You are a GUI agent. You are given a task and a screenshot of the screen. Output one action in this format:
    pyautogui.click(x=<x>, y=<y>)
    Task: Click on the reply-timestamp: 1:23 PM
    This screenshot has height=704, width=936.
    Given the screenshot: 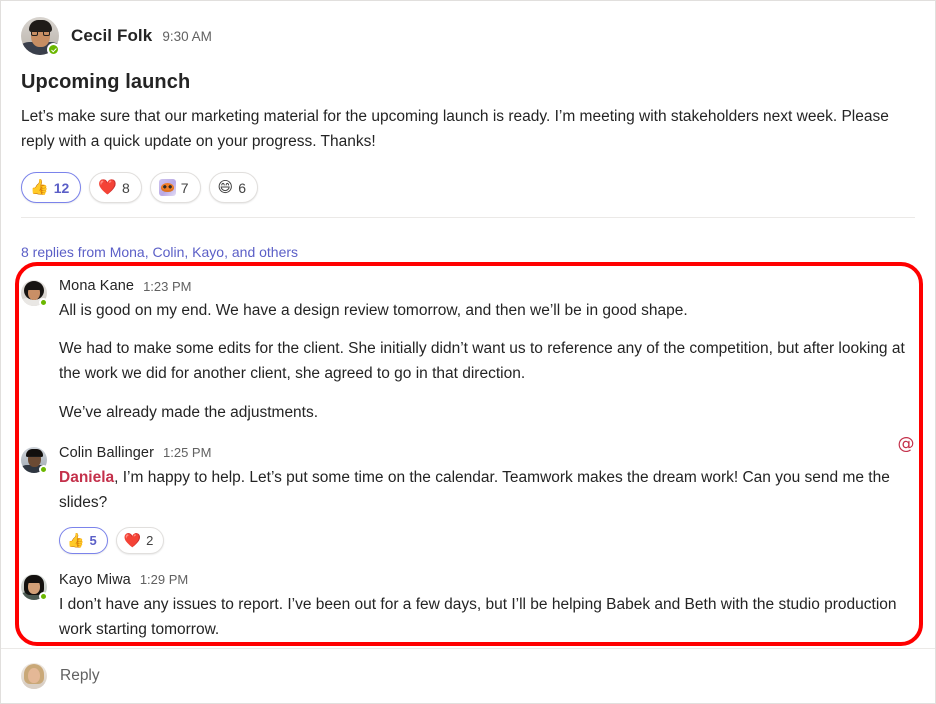 What is the action you would take?
    pyautogui.click(x=167, y=286)
    